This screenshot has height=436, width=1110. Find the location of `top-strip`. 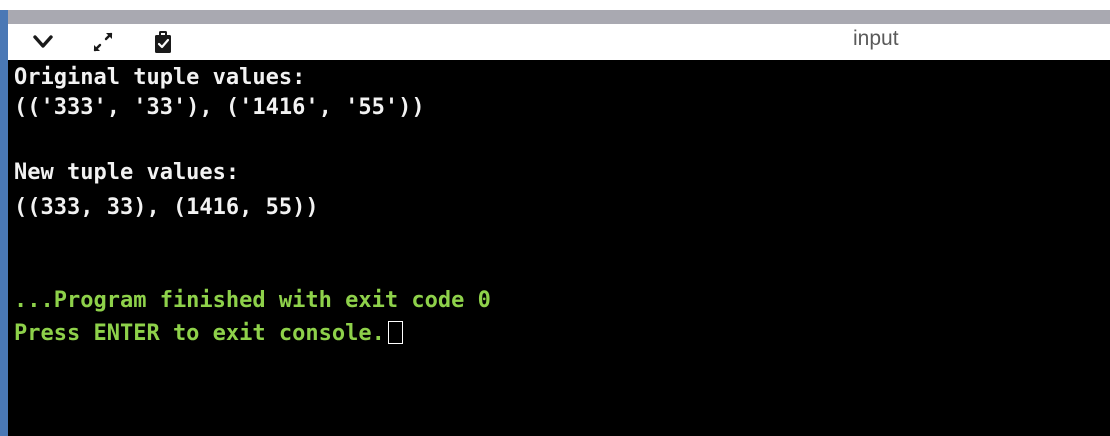

top-strip is located at coordinates (555, 5).